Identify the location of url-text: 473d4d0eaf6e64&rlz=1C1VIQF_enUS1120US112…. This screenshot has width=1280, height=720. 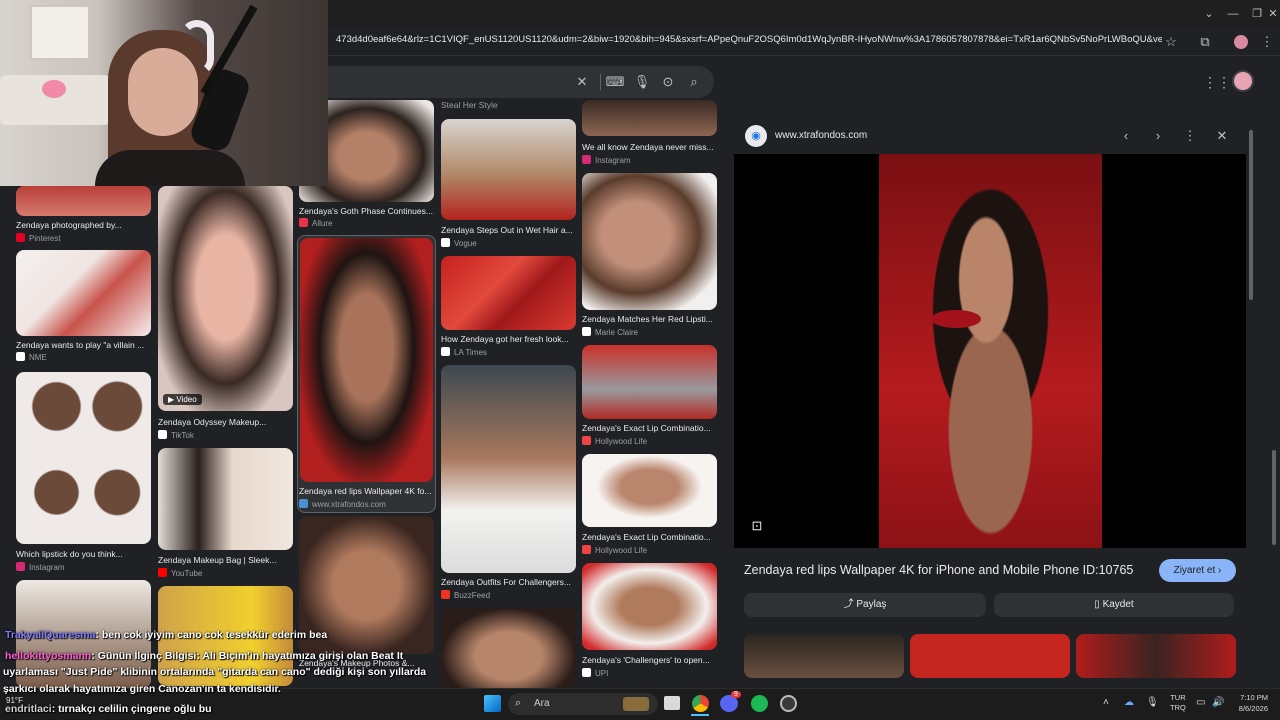
(749, 42).